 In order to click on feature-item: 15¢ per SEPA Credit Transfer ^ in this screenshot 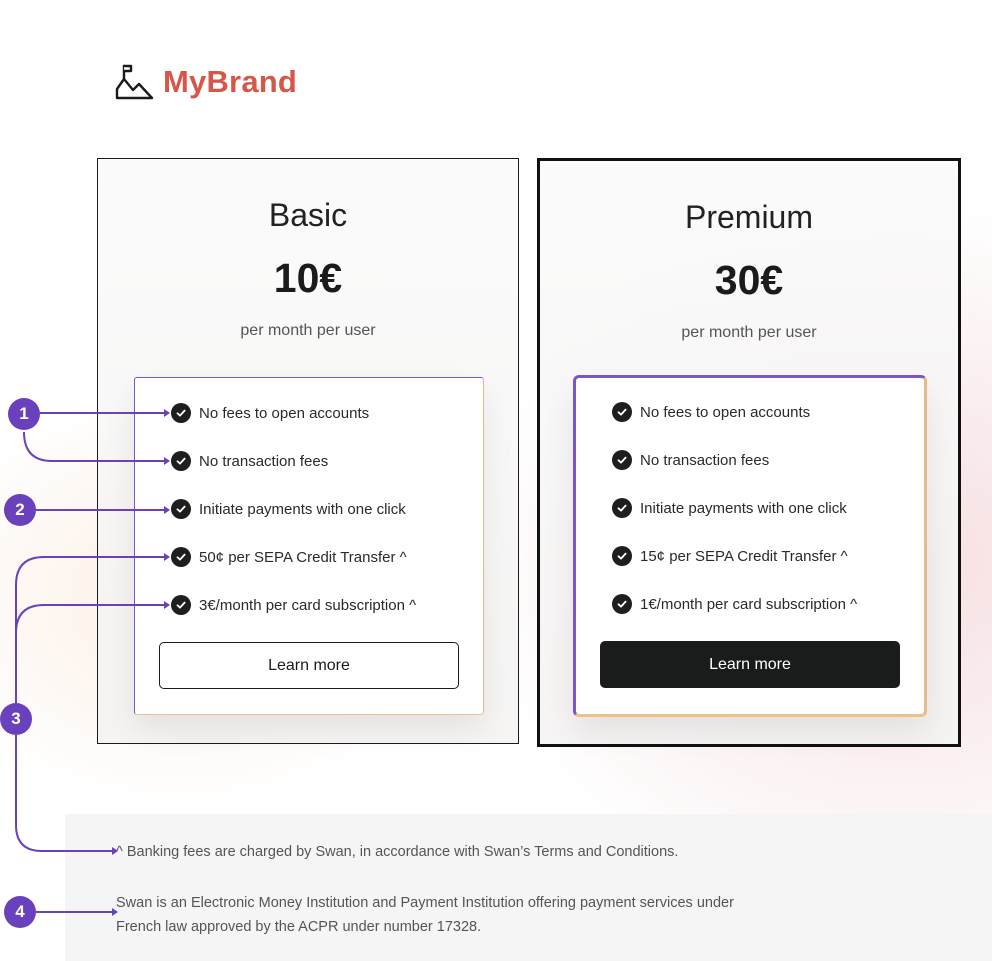, I will do `click(730, 556)`.